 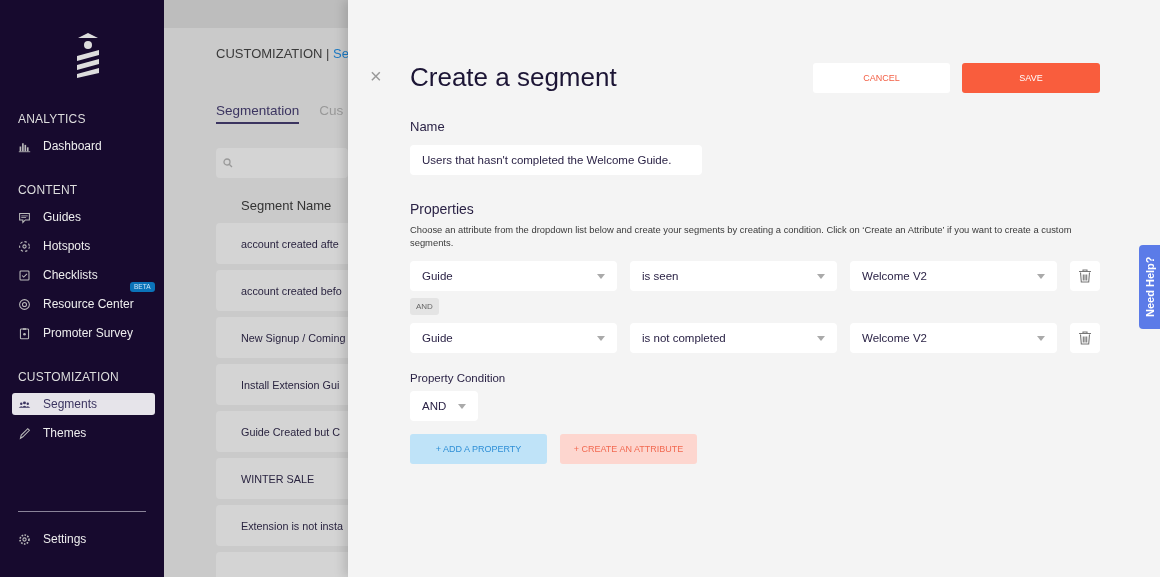 What do you see at coordinates (733, 338) in the screenshot?
I see `dropdown: is not completed` at bounding box center [733, 338].